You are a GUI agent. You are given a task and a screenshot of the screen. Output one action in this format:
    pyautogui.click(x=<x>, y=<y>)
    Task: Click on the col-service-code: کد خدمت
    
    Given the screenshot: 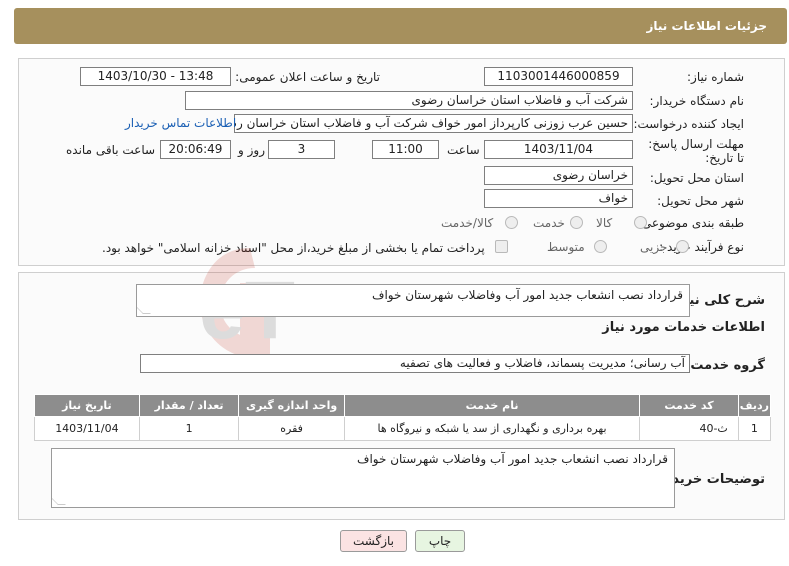 What is the action you would take?
    pyautogui.click(x=689, y=405)
    